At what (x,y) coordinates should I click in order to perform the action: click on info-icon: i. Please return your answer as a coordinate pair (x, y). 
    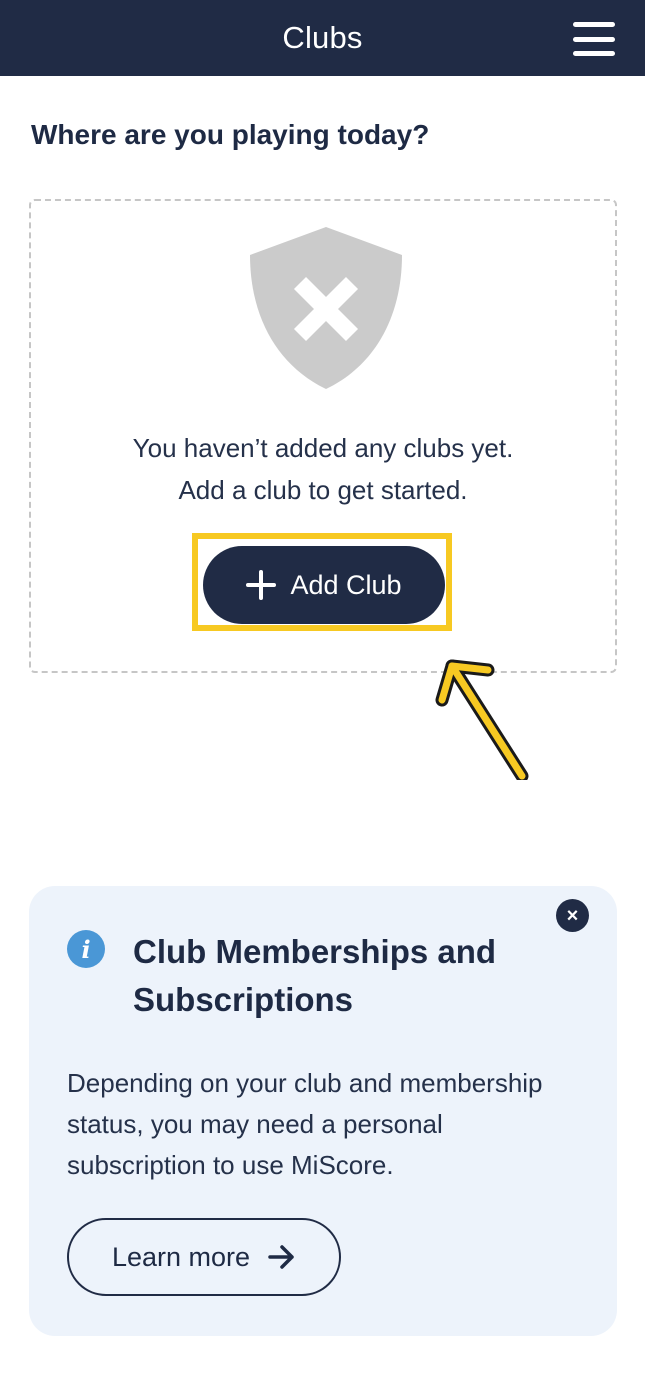
    Looking at the image, I should click on (86, 949).